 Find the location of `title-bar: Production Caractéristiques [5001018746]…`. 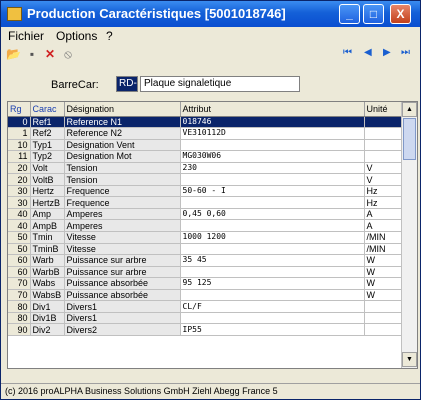

title-bar: Production Caractéristiques [5001018746]… is located at coordinates (210, 14).